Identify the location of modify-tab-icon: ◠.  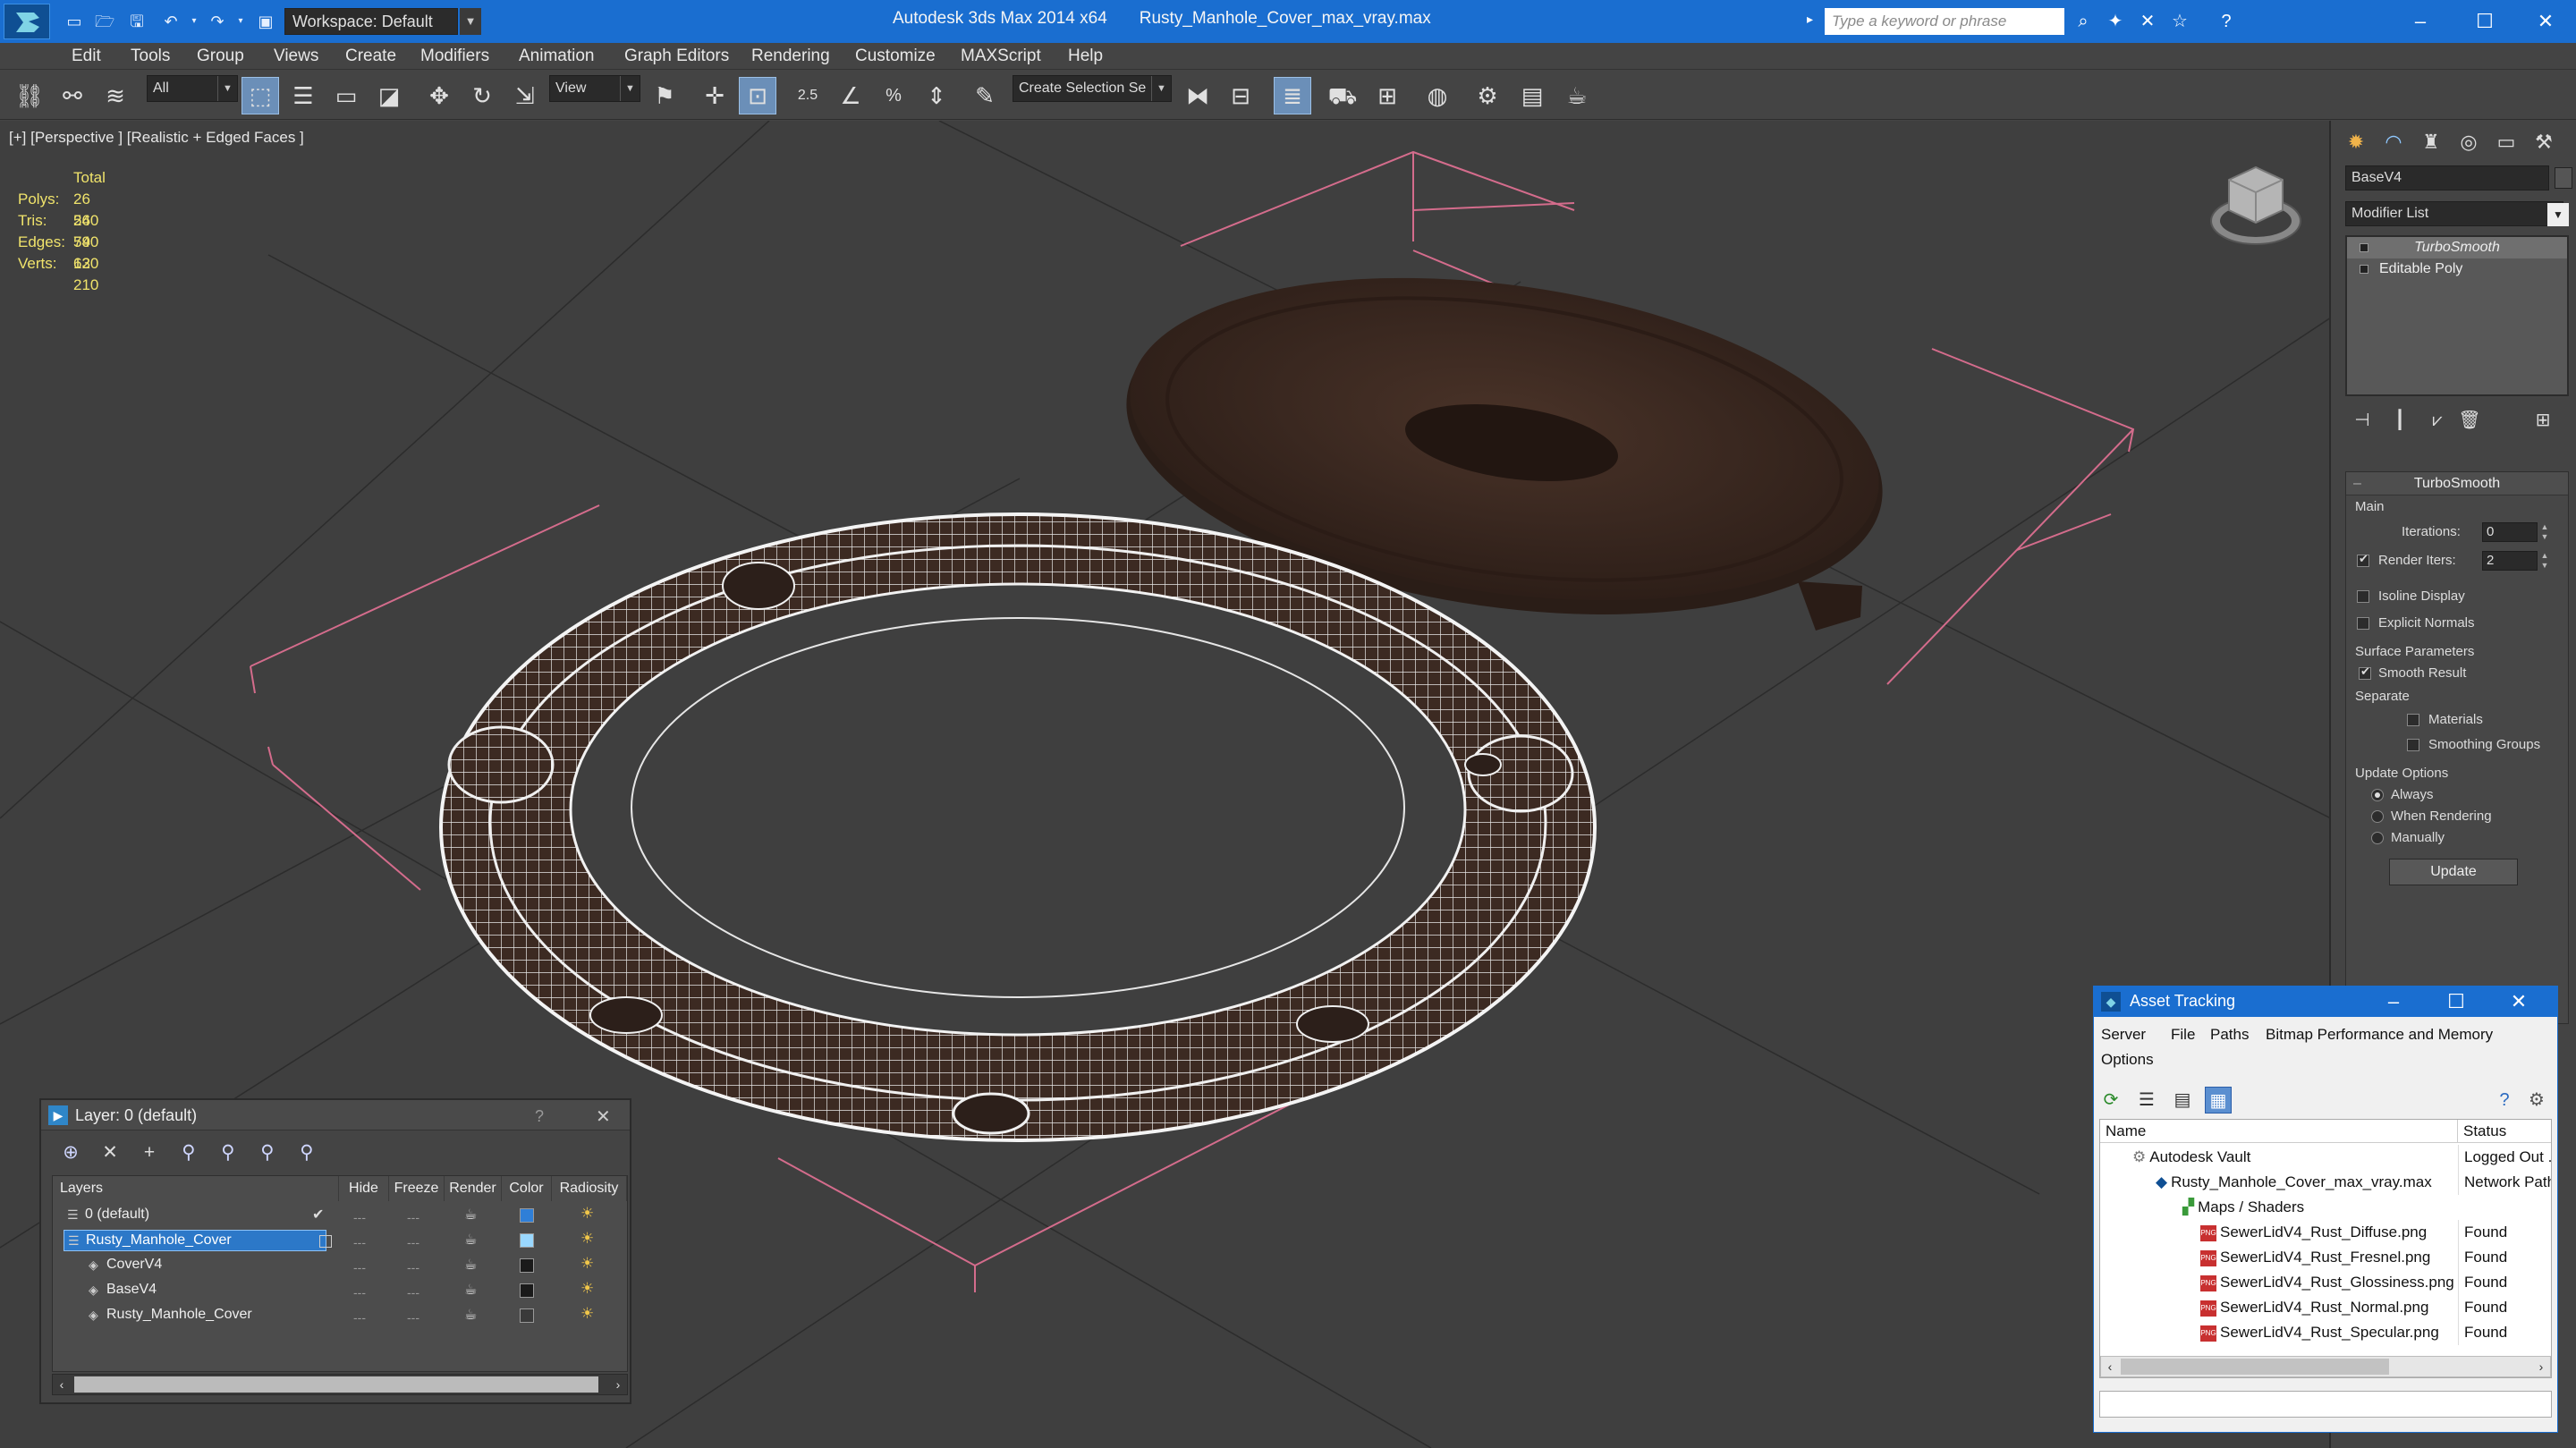
(2393, 142).